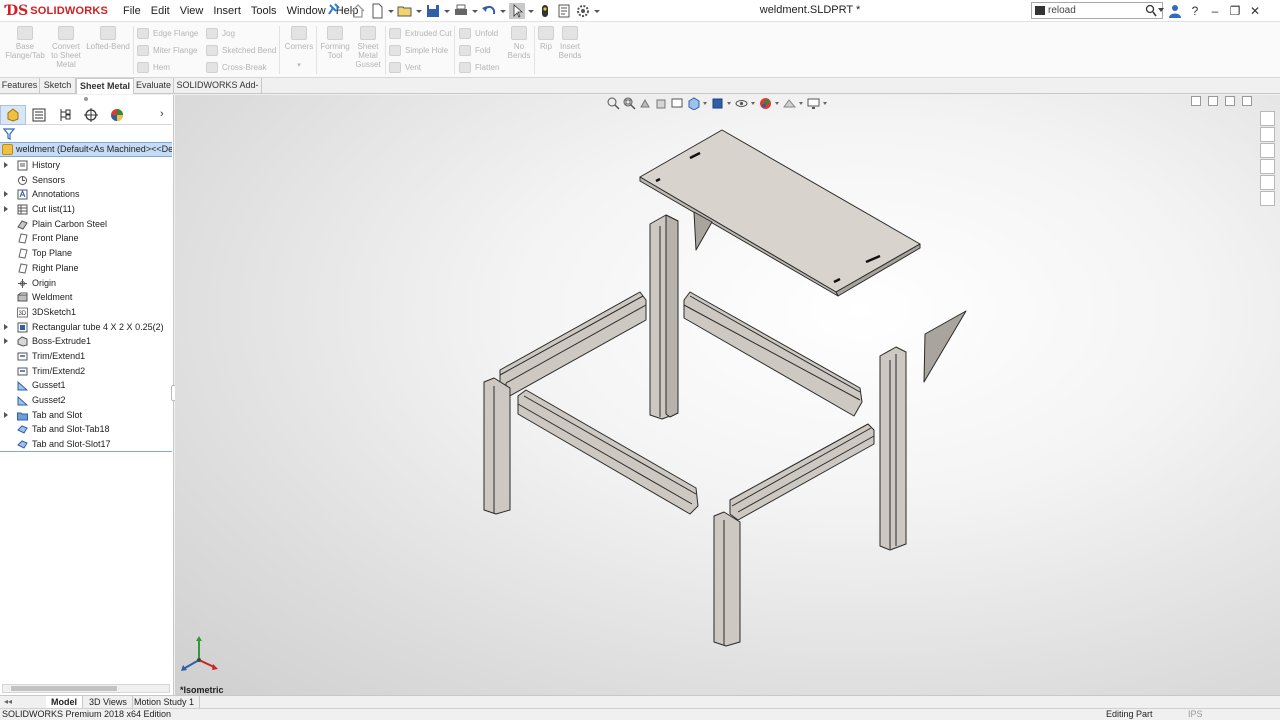 The image size is (1280, 720). What do you see at coordinates (789, 103) in the screenshot?
I see `apply-scene-icon` at bounding box center [789, 103].